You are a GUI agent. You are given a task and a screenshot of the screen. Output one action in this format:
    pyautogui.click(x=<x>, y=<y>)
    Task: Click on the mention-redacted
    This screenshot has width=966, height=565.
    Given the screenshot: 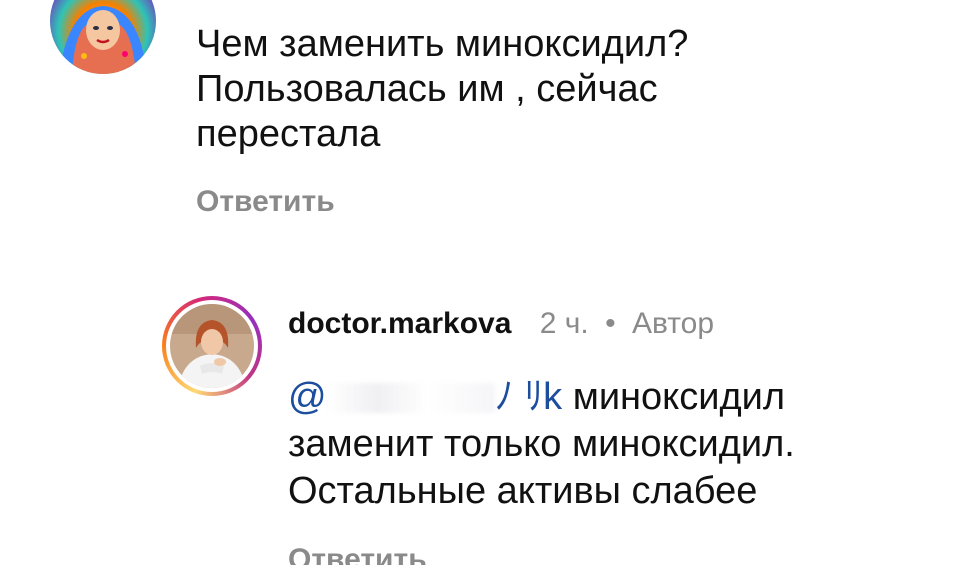 What is the action you would take?
    pyautogui.click(x=410, y=398)
    